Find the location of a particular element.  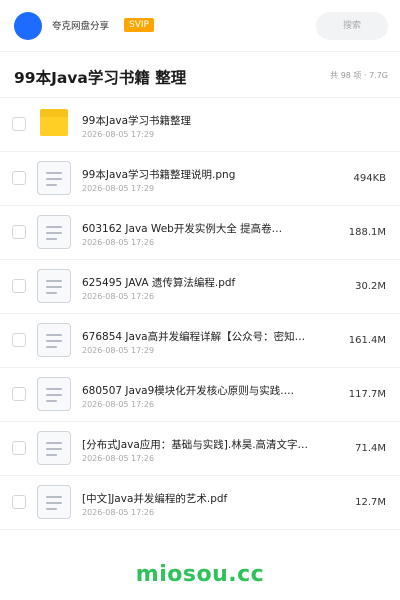

top-header: 夸克网盘分享 SVIP 搜索 is located at coordinates (200, 26).